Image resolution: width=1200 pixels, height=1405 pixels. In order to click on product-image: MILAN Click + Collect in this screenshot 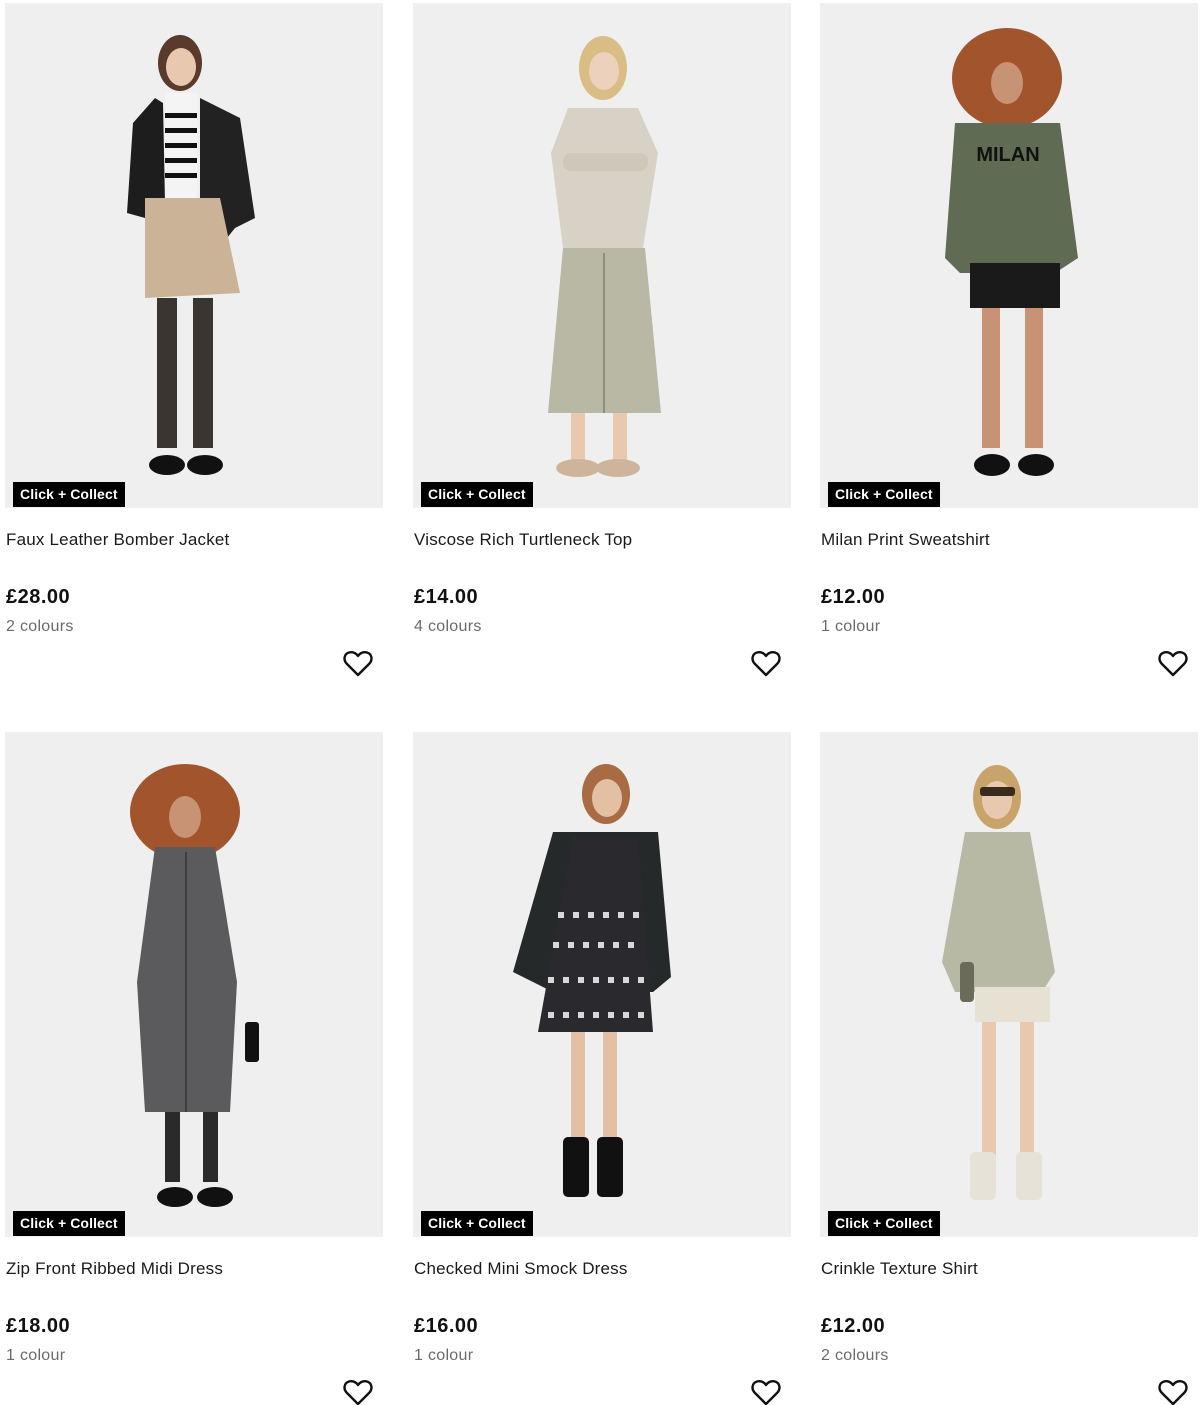, I will do `click(1009, 255)`.